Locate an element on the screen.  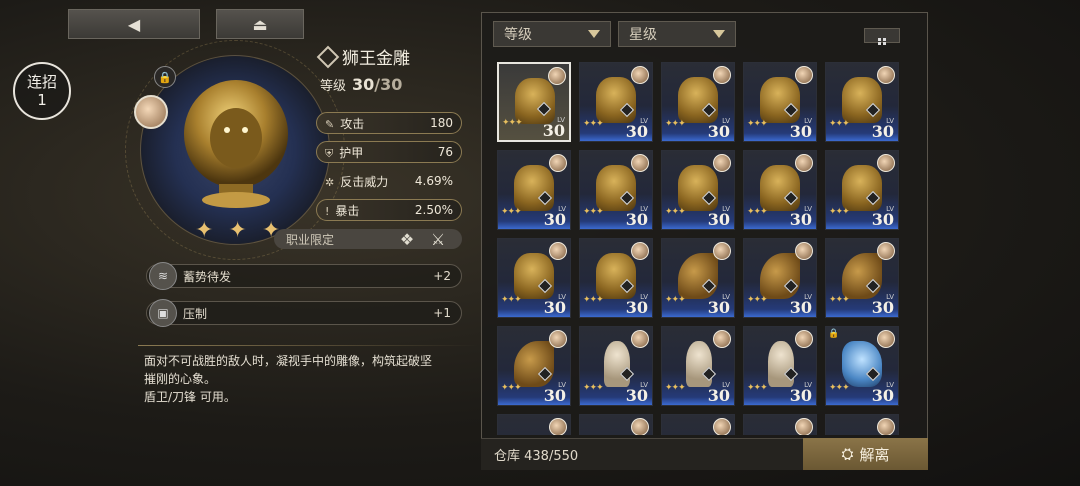
home-button: ⏏ is located at coordinates (260, 24).